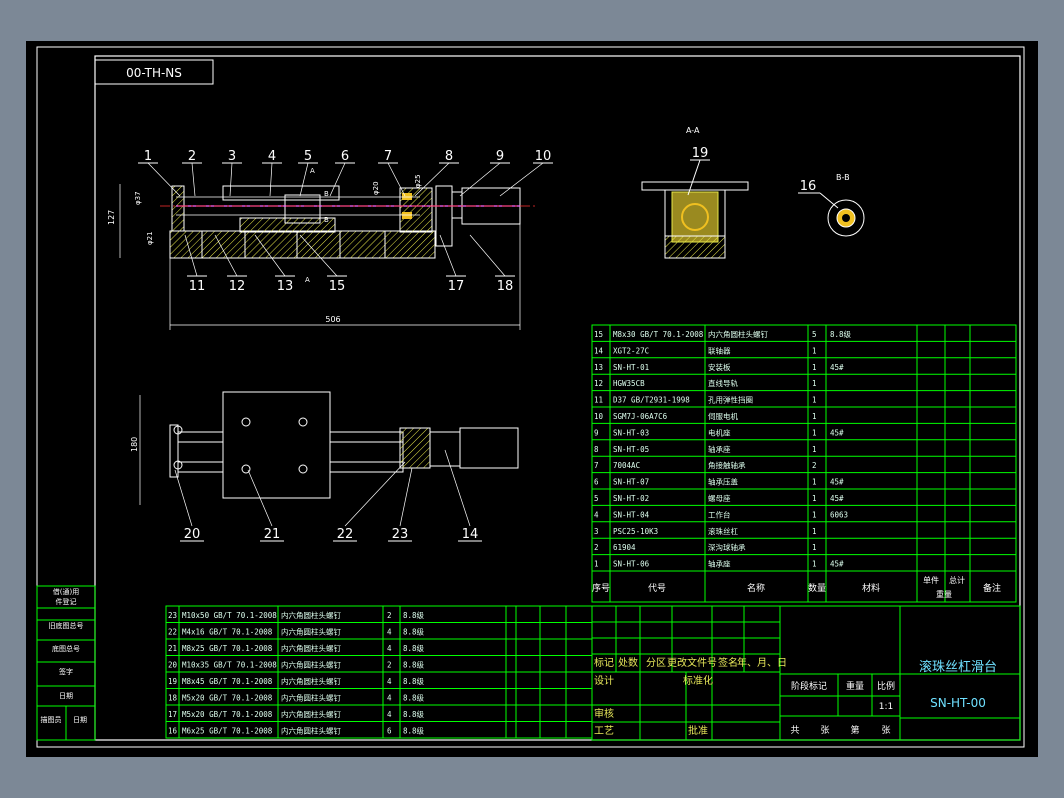 The width and height of the screenshot is (1064, 798). Describe the element at coordinates (227, 632) in the screenshot. I see `cell-code: M4x16 GB/T 70.1-2008` at that location.